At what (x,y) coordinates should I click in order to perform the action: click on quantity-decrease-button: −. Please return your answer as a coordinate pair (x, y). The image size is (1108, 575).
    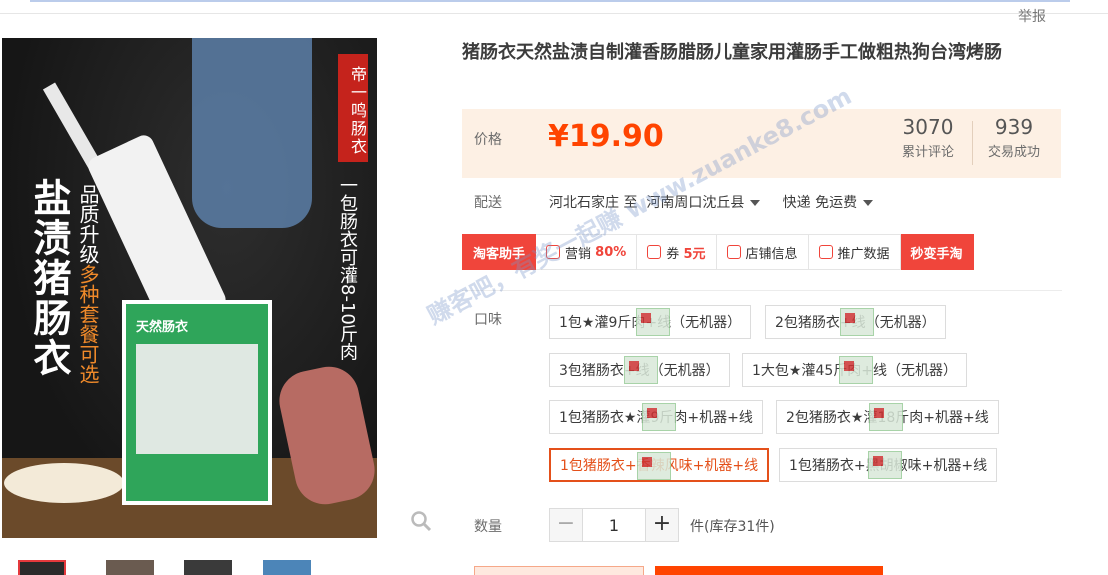
    Looking at the image, I should click on (566, 525).